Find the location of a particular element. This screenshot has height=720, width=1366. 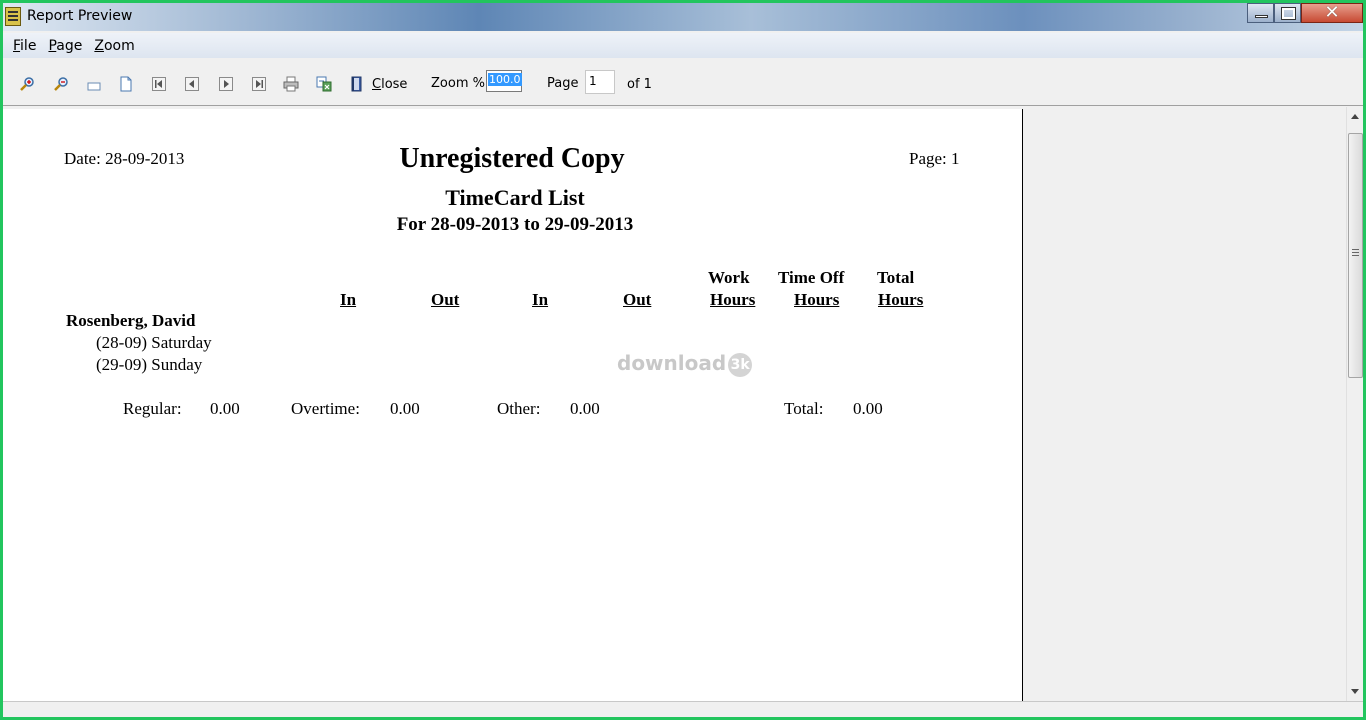

minimize-icon is located at coordinates (1261, 16).